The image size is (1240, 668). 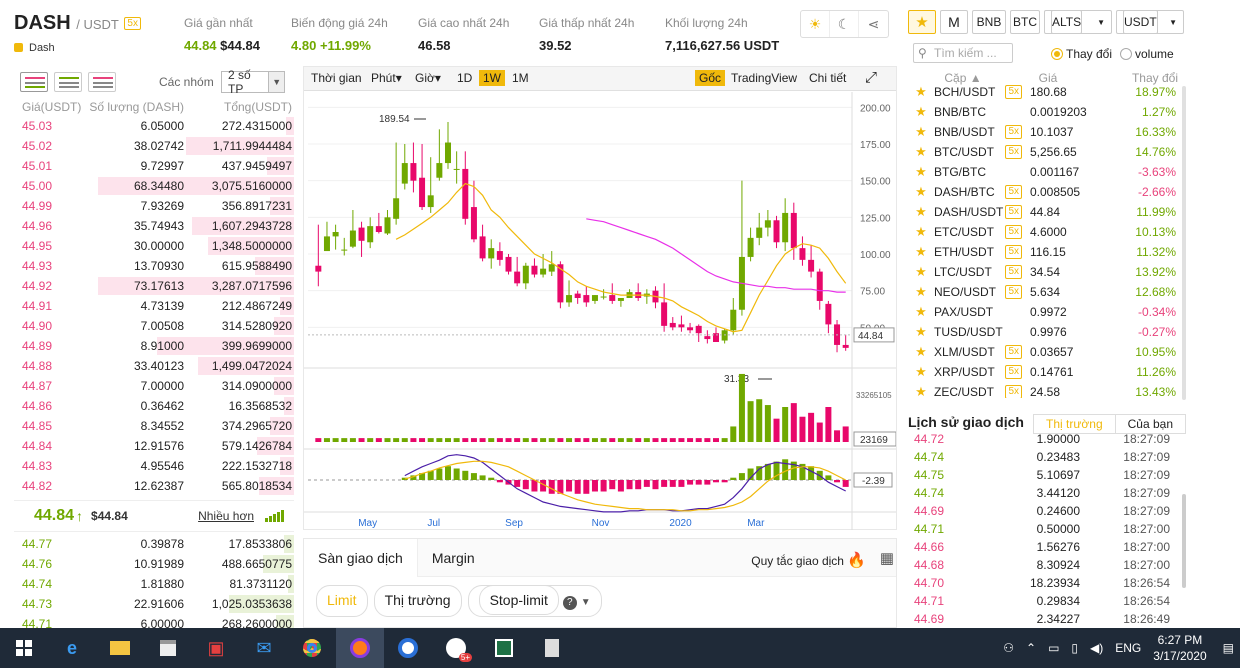 I want to click on tab-original: Gốc, so click(x=710, y=78).